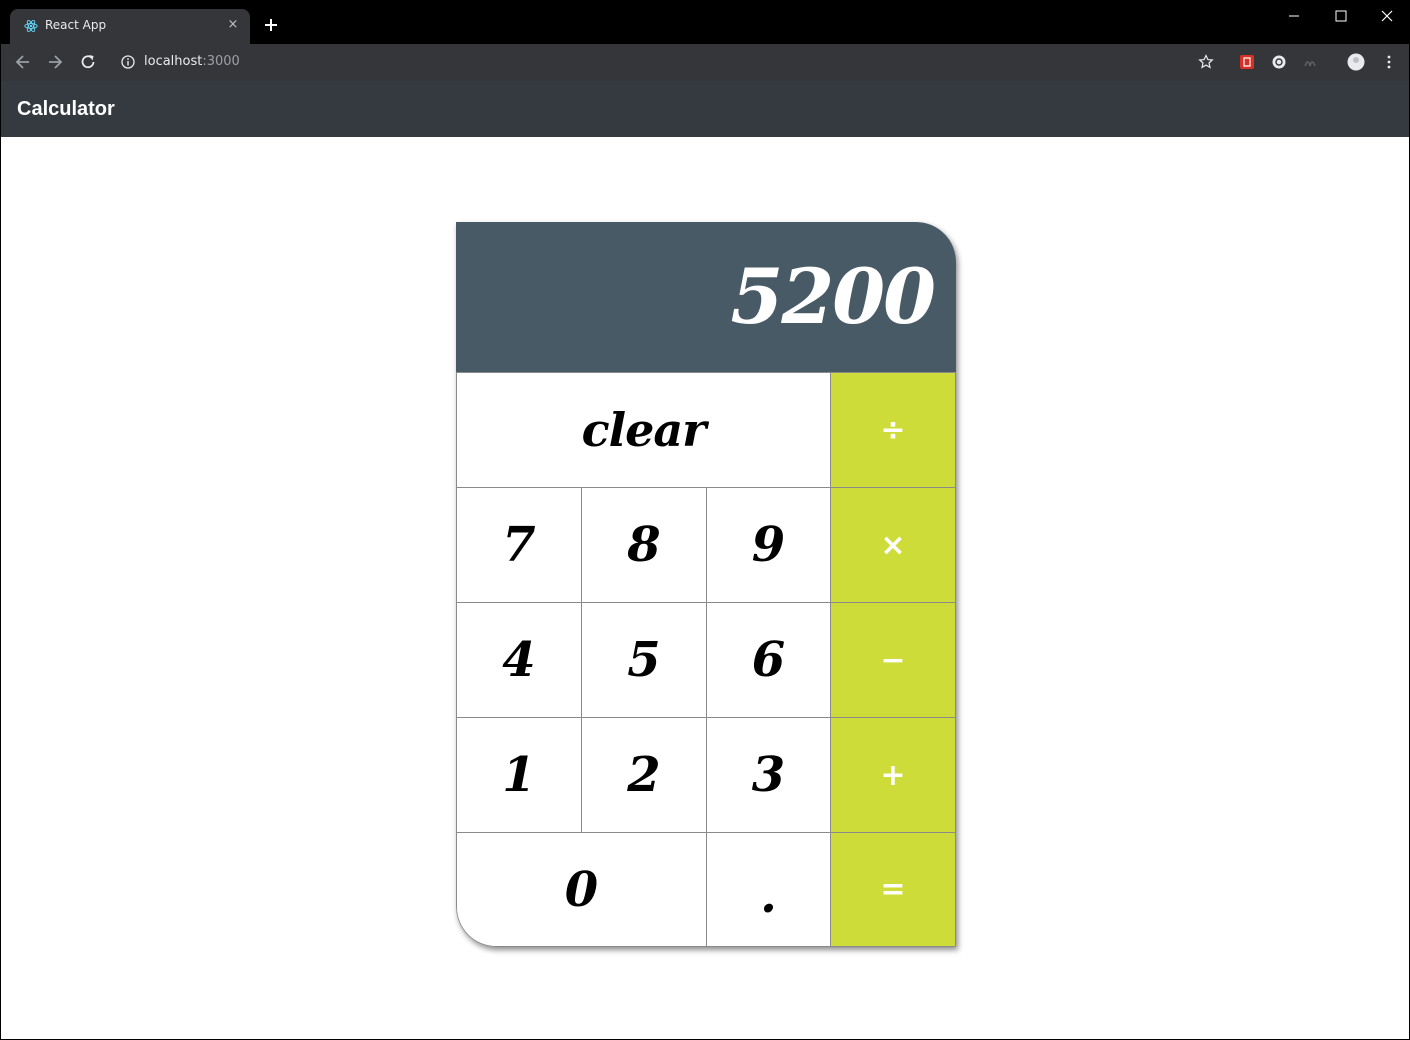  What do you see at coordinates (1356, 62) in the screenshot?
I see `profile-avatar-icon` at bounding box center [1356, 62].